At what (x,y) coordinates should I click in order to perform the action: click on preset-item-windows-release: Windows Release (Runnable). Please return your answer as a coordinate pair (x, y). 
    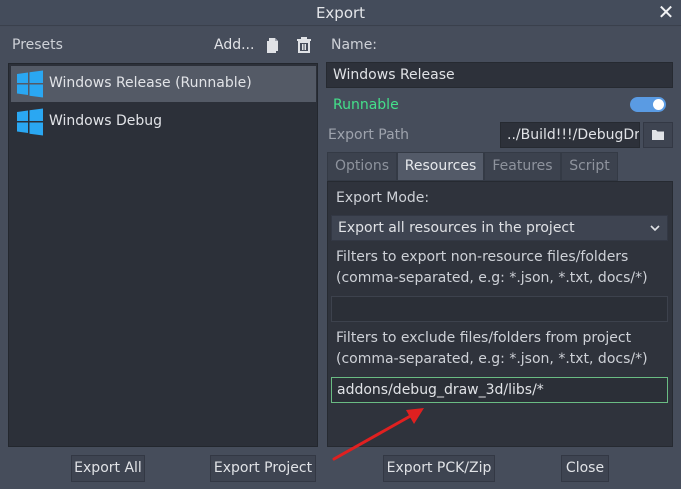
    Looking at the image, I should click on (163, 84).